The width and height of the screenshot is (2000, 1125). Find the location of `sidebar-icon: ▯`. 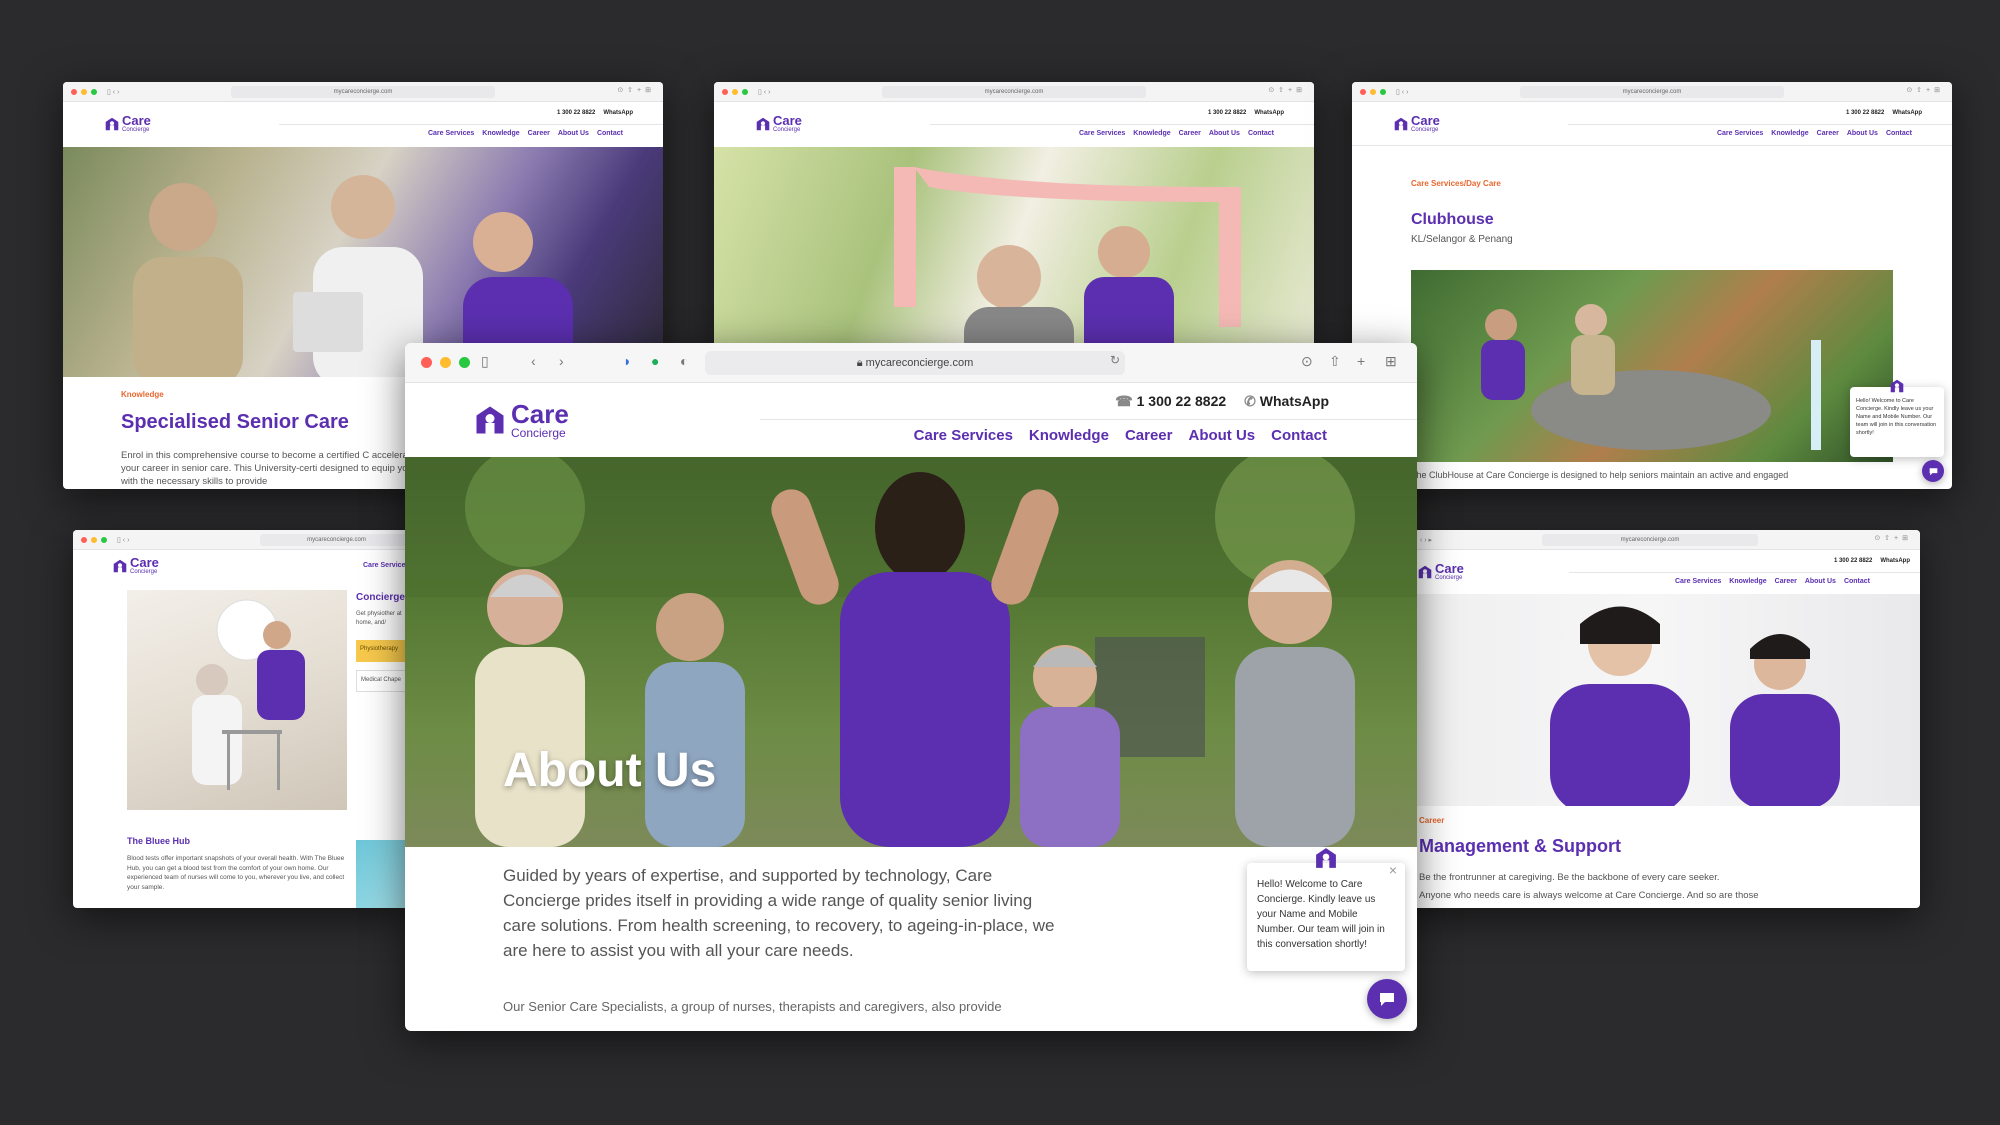

sidebar-icon: ▯ is located at coordinates (485, 361).